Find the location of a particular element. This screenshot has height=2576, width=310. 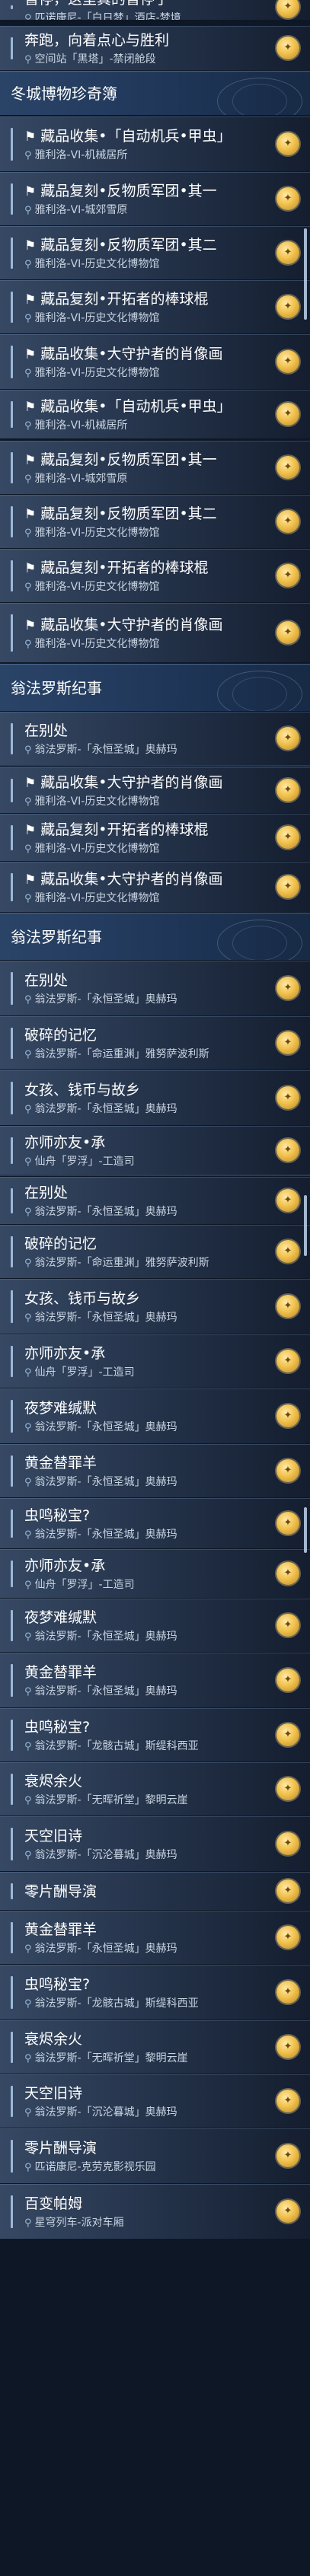

quest-list-item: 虫鸣秘宝? ⚲ 翁法罗斯-「永恒圣城」奥赫玛 ✦ is located at coordinates (155, 1523).